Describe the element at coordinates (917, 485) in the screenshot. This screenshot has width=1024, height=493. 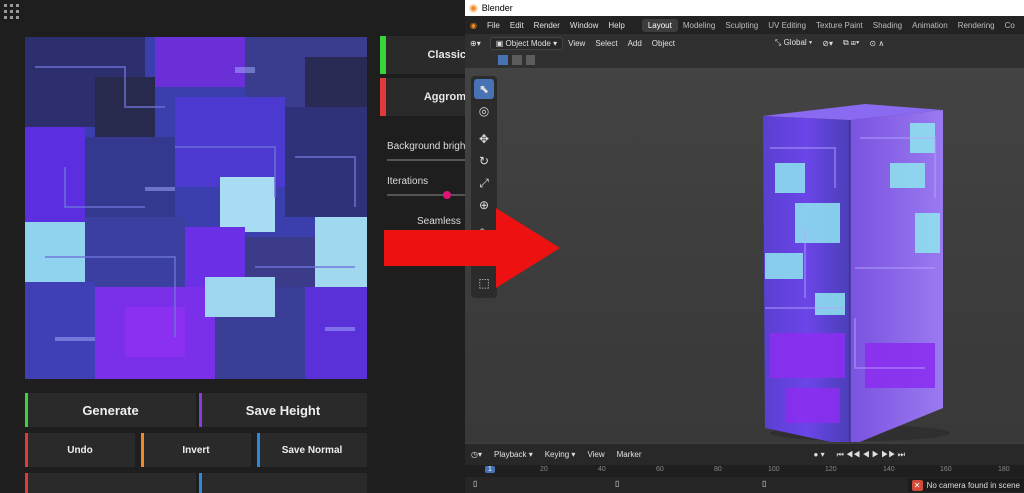
I see `error-icon: ✕` at that location.